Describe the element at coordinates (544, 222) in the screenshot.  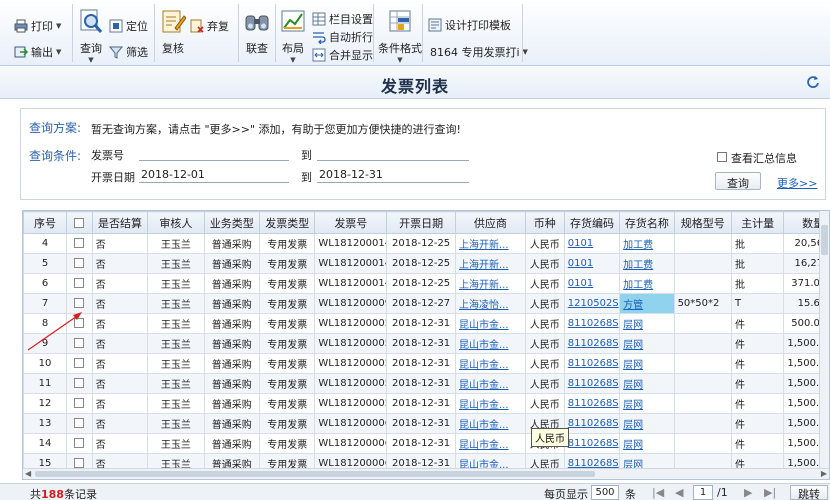
I see `column-header: 币种` at that location.